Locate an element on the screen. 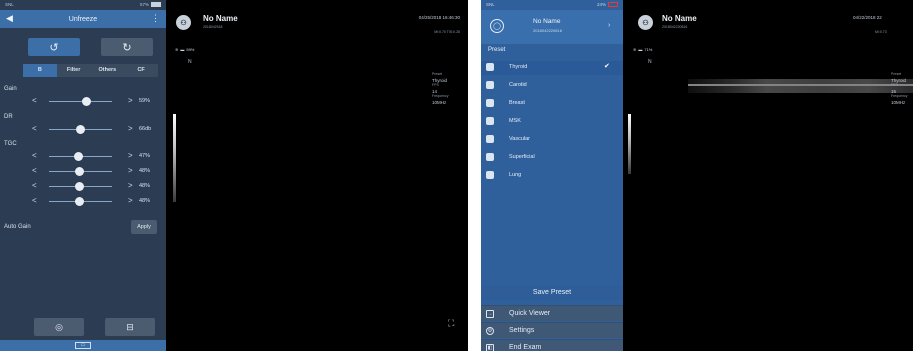  tgc-slider-4: < > 48% is located at coordinates (83, 201).